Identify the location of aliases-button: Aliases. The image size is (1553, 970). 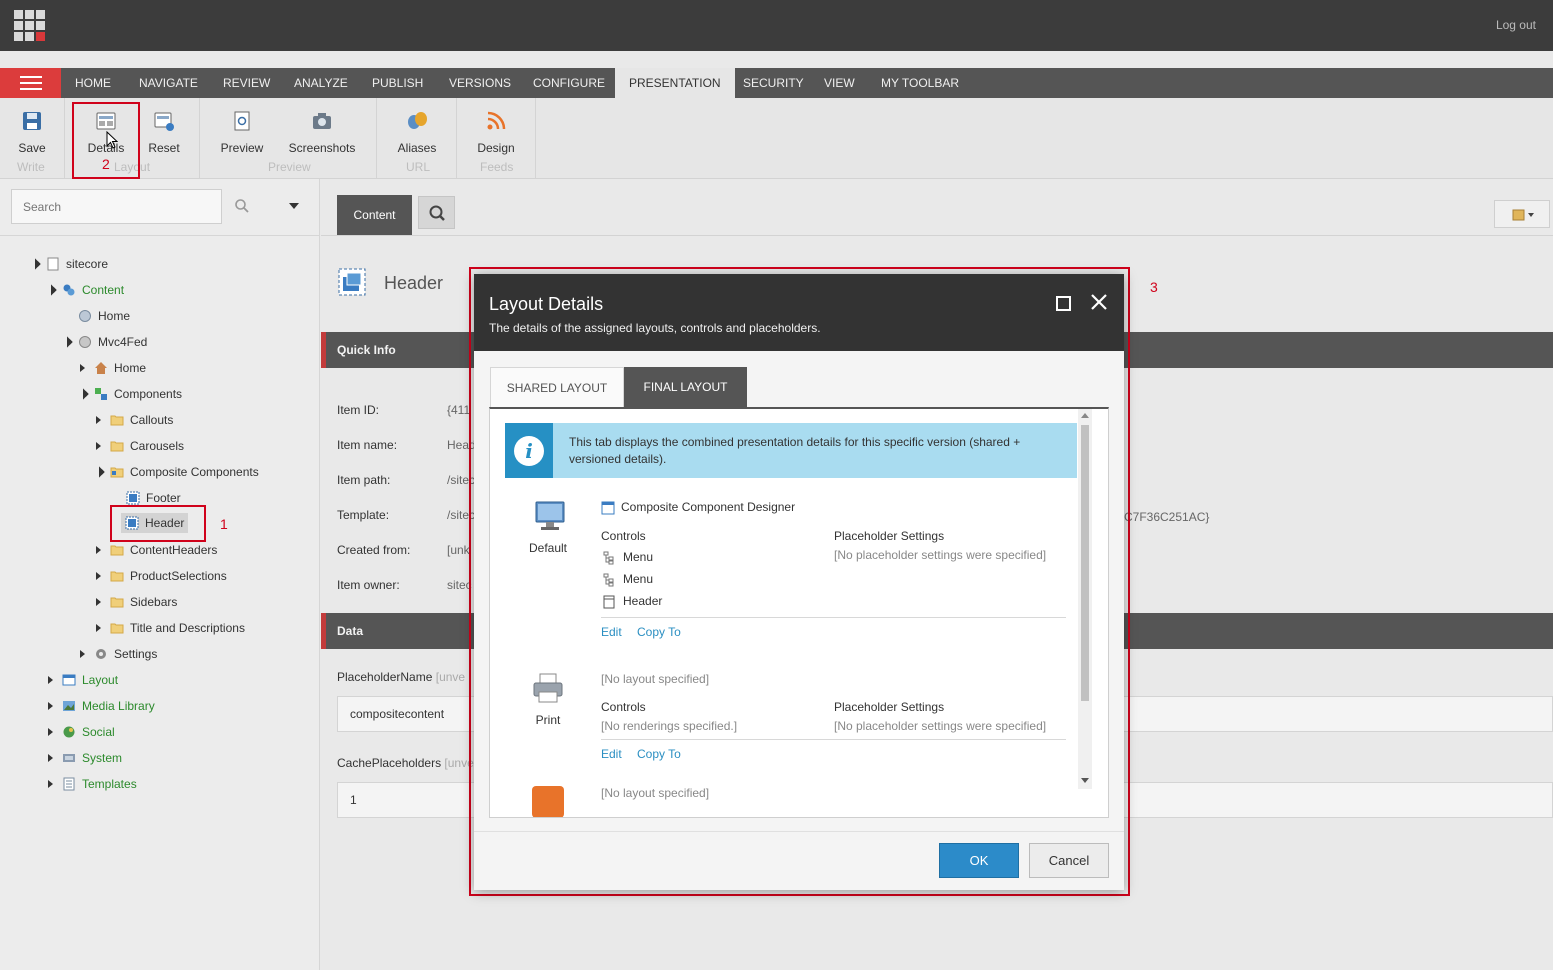
(417, 132).